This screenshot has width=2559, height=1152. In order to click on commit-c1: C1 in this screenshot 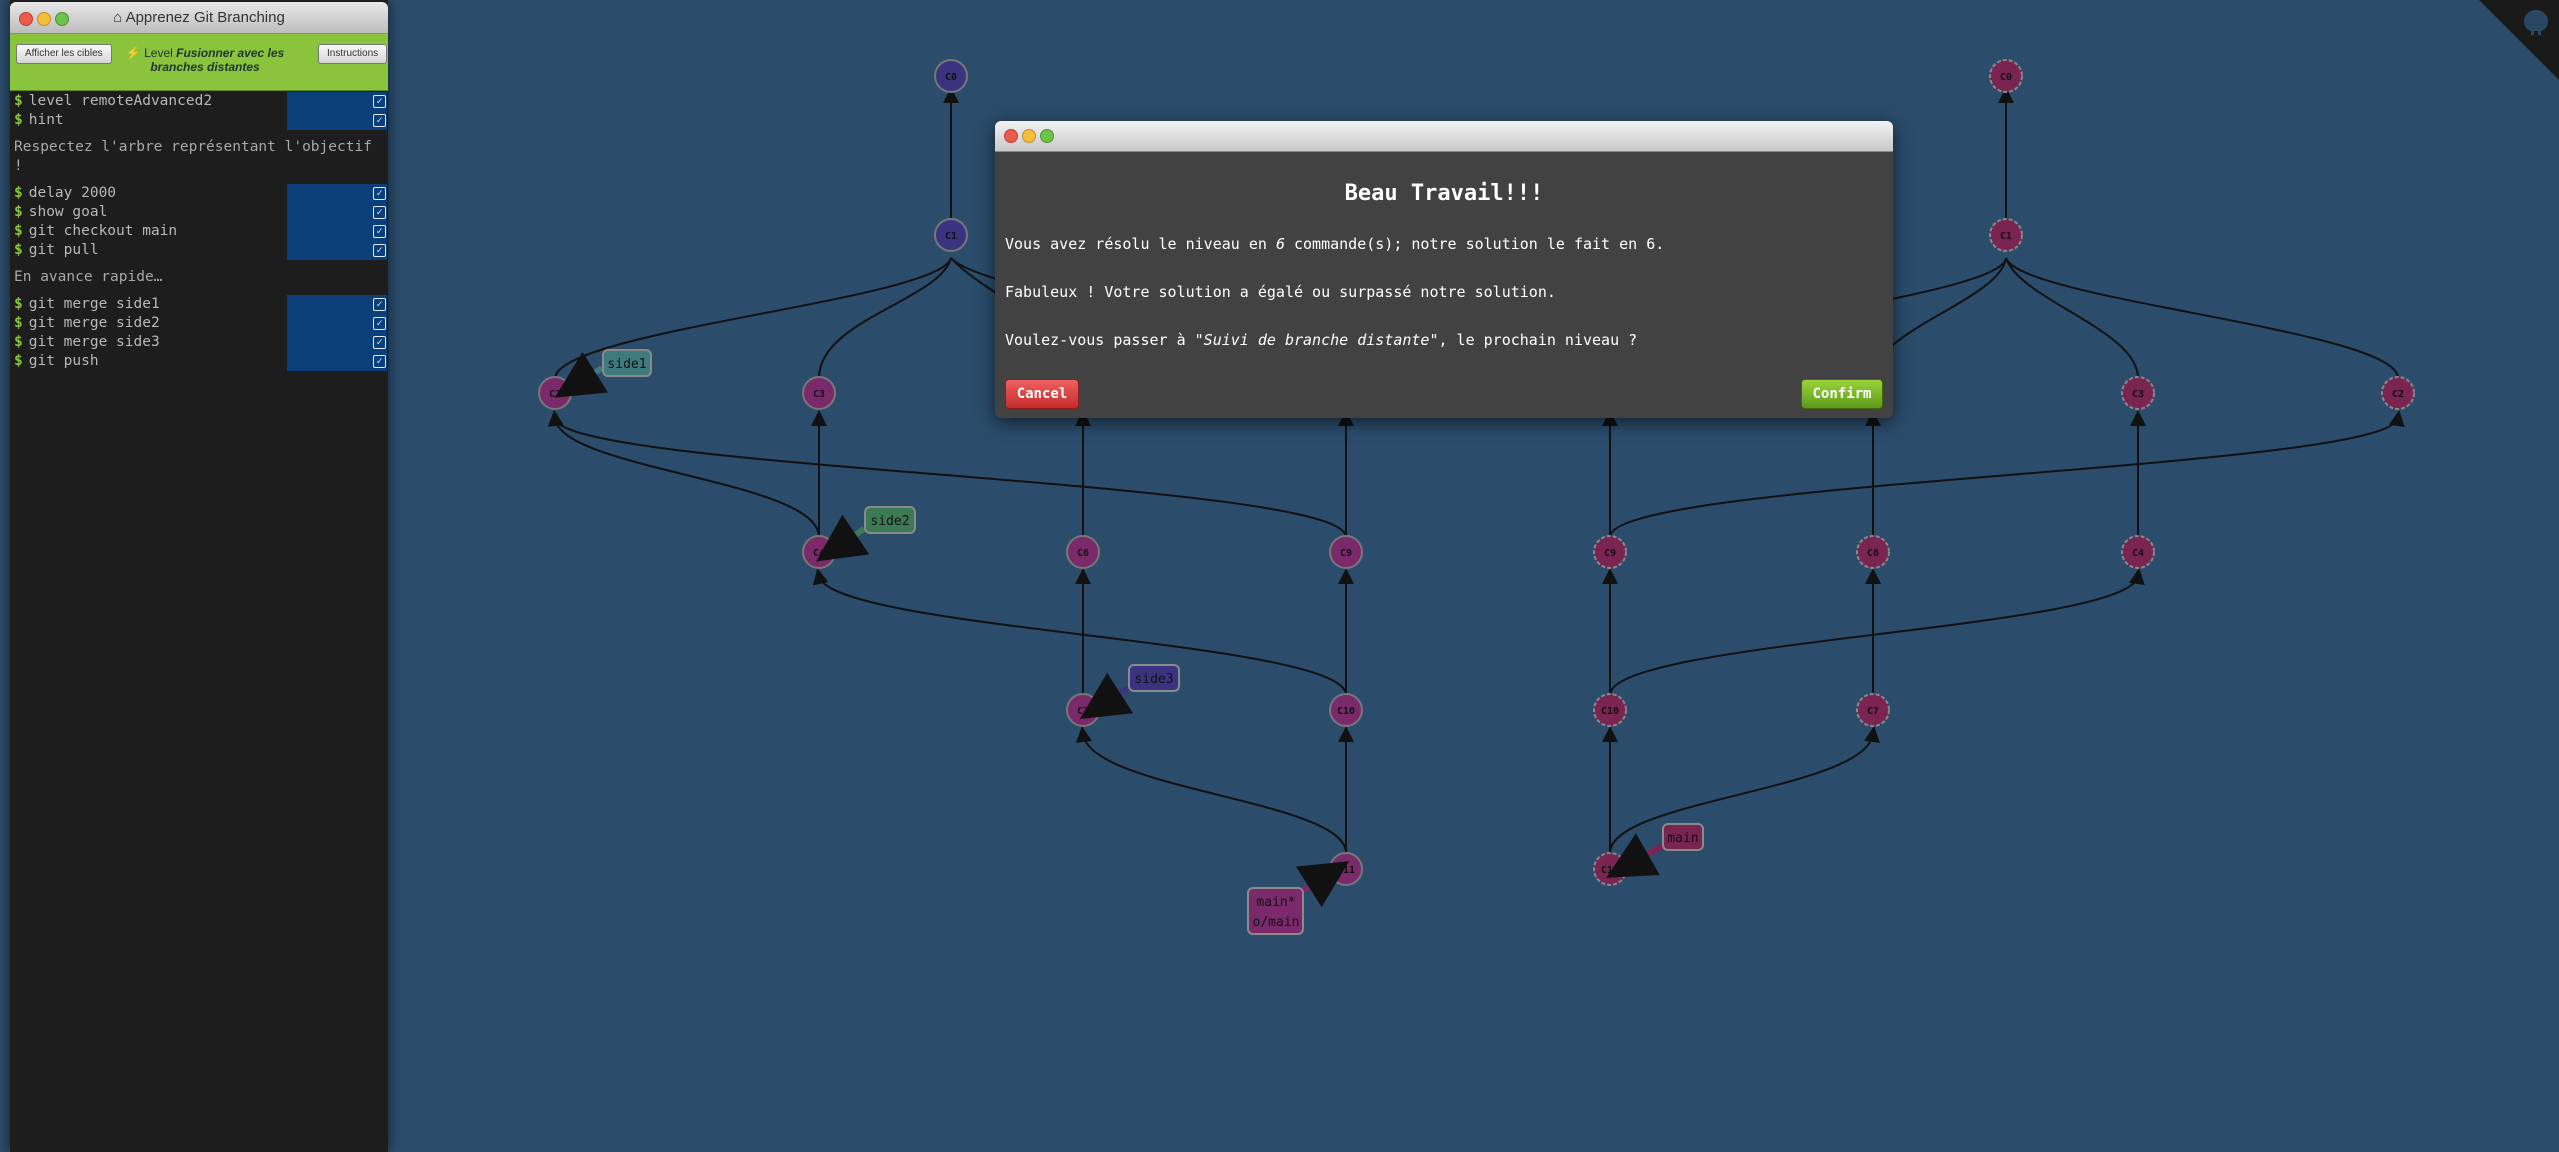, I will do `click(951, 235)`.